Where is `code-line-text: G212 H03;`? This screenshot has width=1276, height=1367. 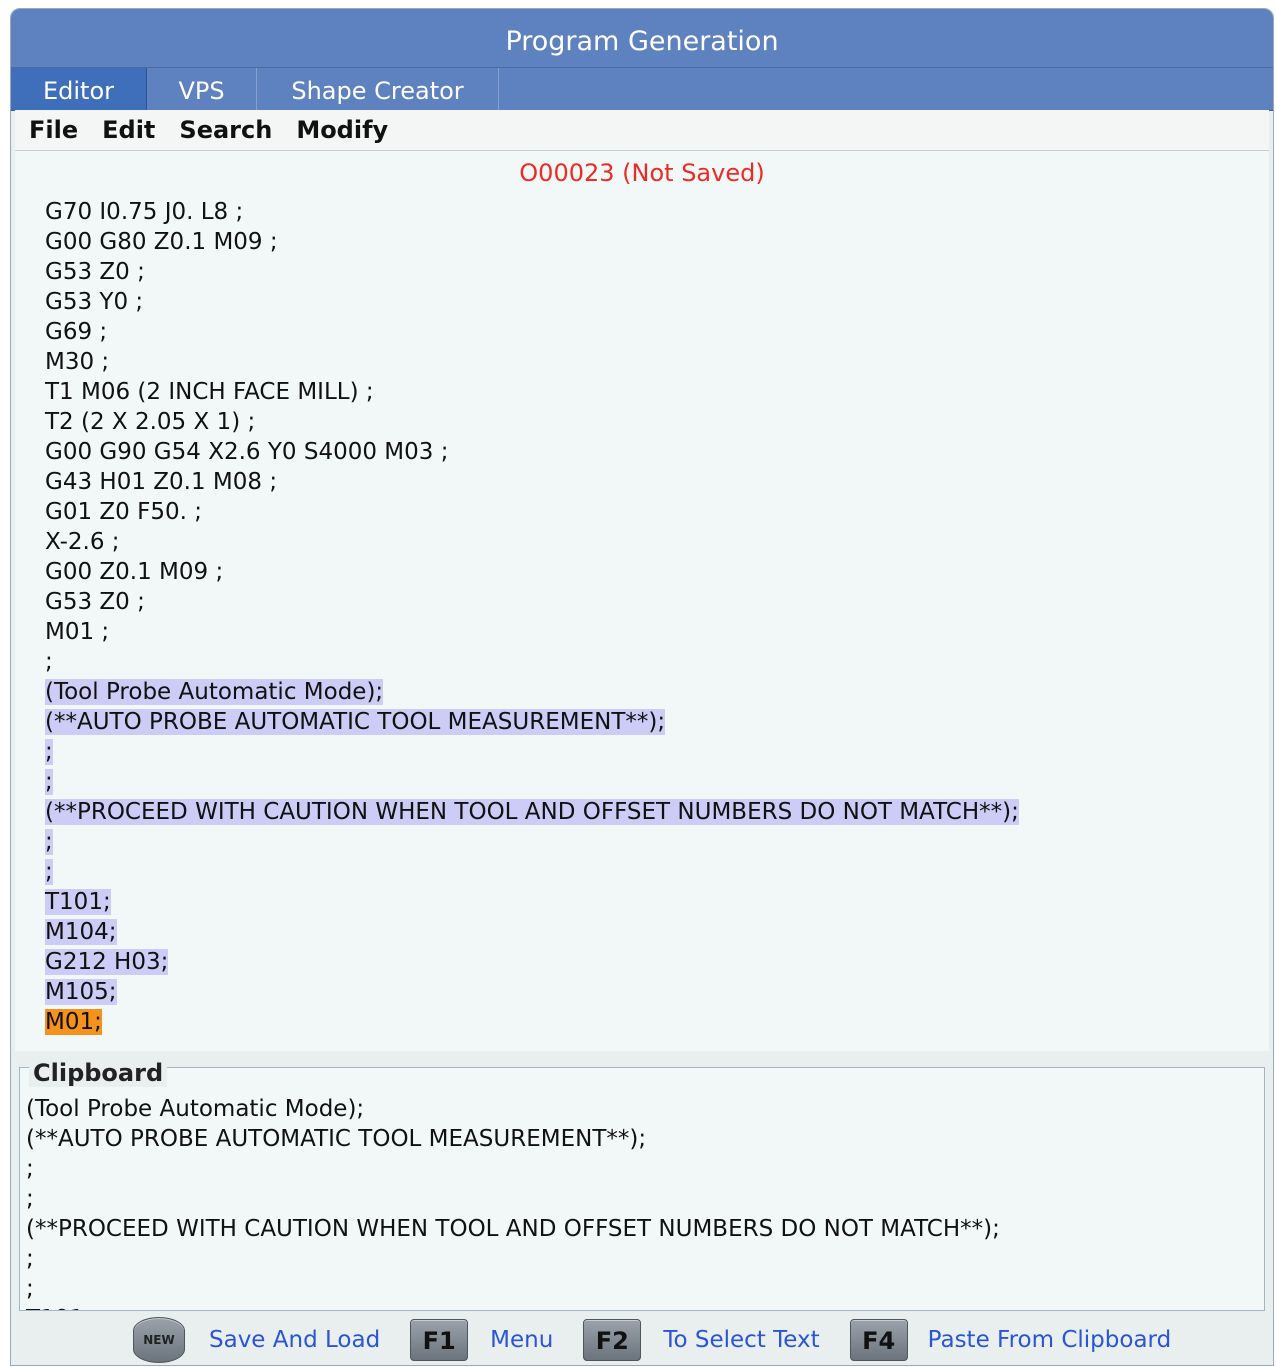 code-line-text: G212 H03; is located at coordinates (107, 962).